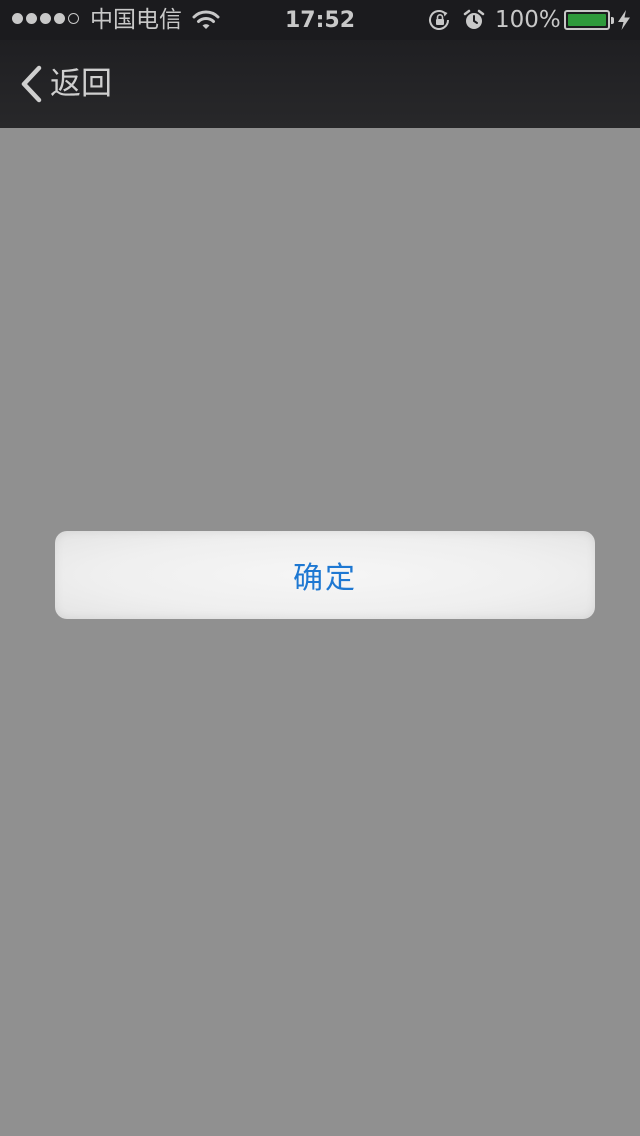 The width and height of the screenshot is (640, 1136). I want to click on confirm-button: 确定, so click(325, 575).